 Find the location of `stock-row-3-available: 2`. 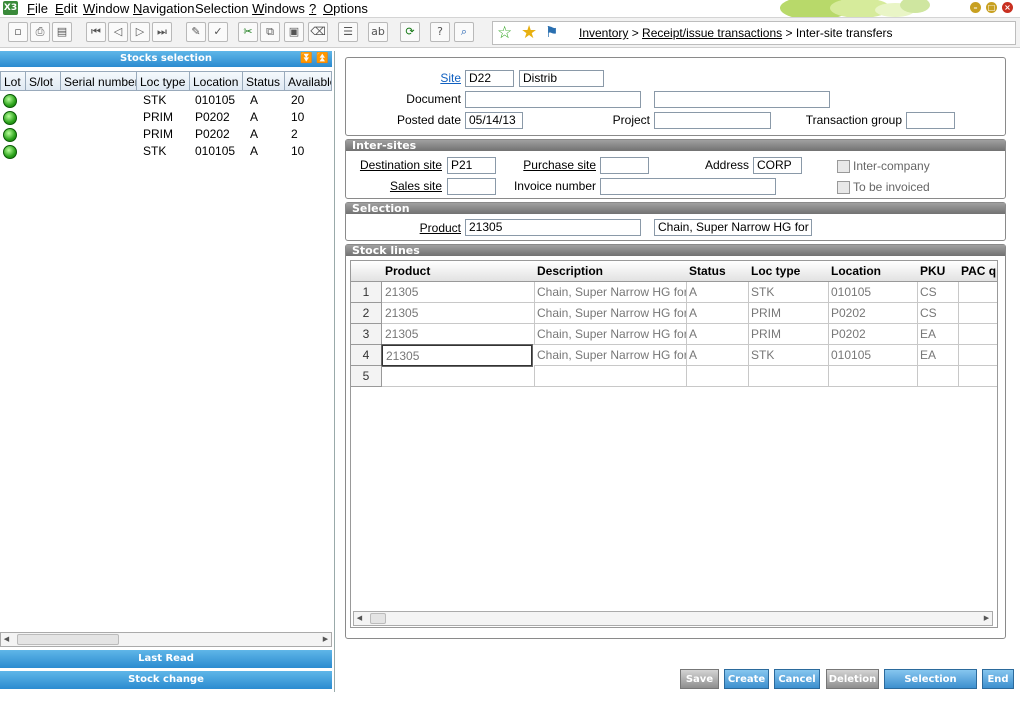

stock-row-3-available: 2 is located at coordinates (294, 134).